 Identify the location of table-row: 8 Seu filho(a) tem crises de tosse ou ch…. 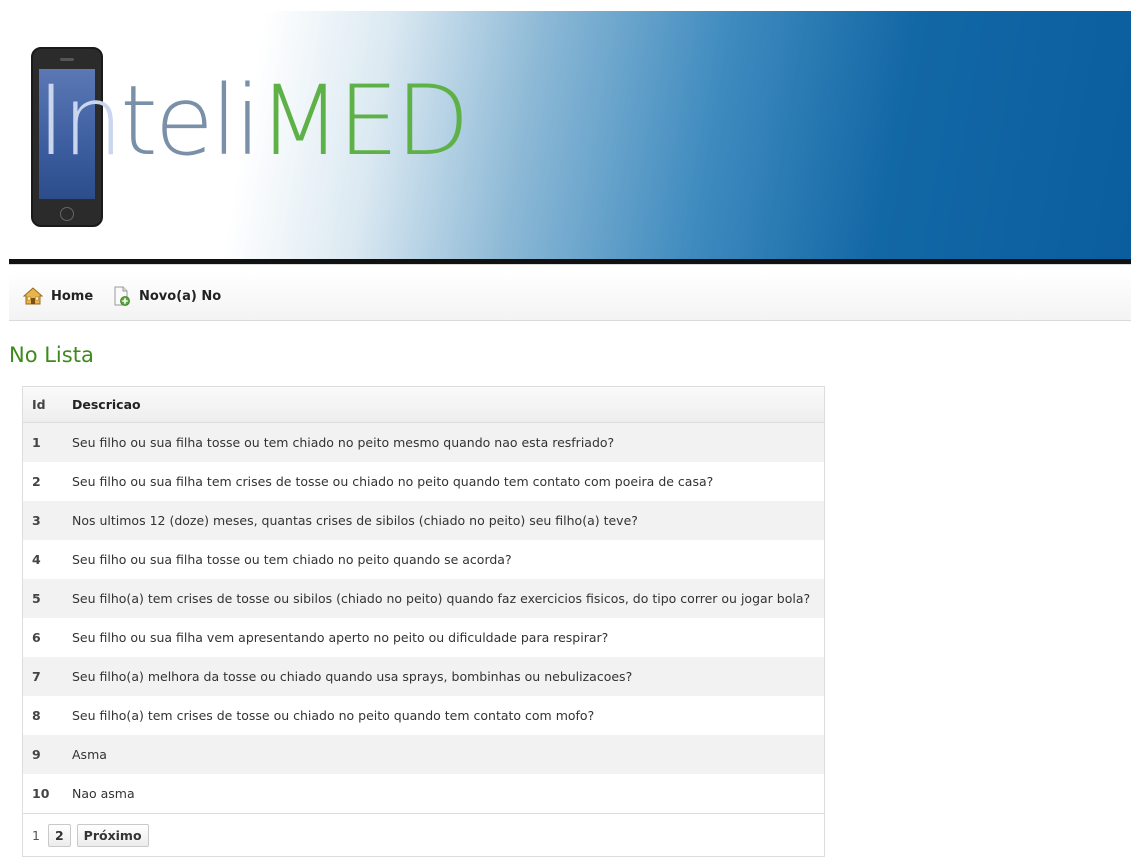
(423, 715).